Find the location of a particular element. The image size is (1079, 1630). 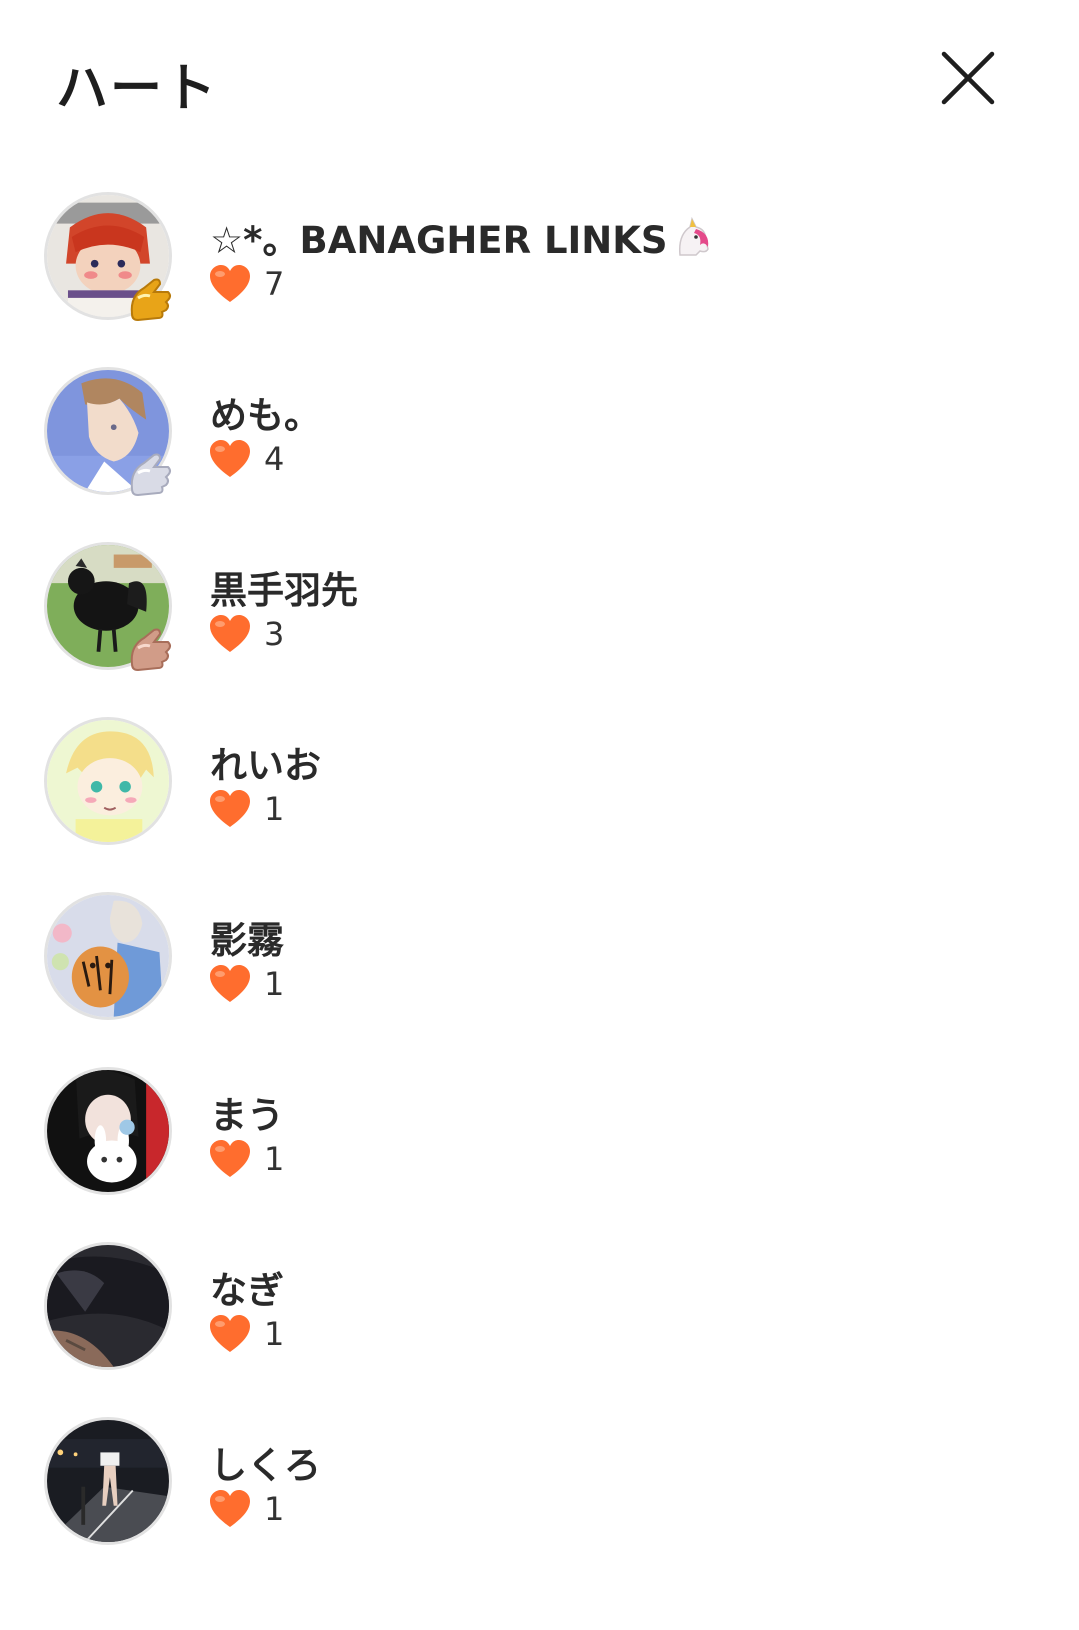

heart-count-value: 4 is located at coordinates (274, 459).